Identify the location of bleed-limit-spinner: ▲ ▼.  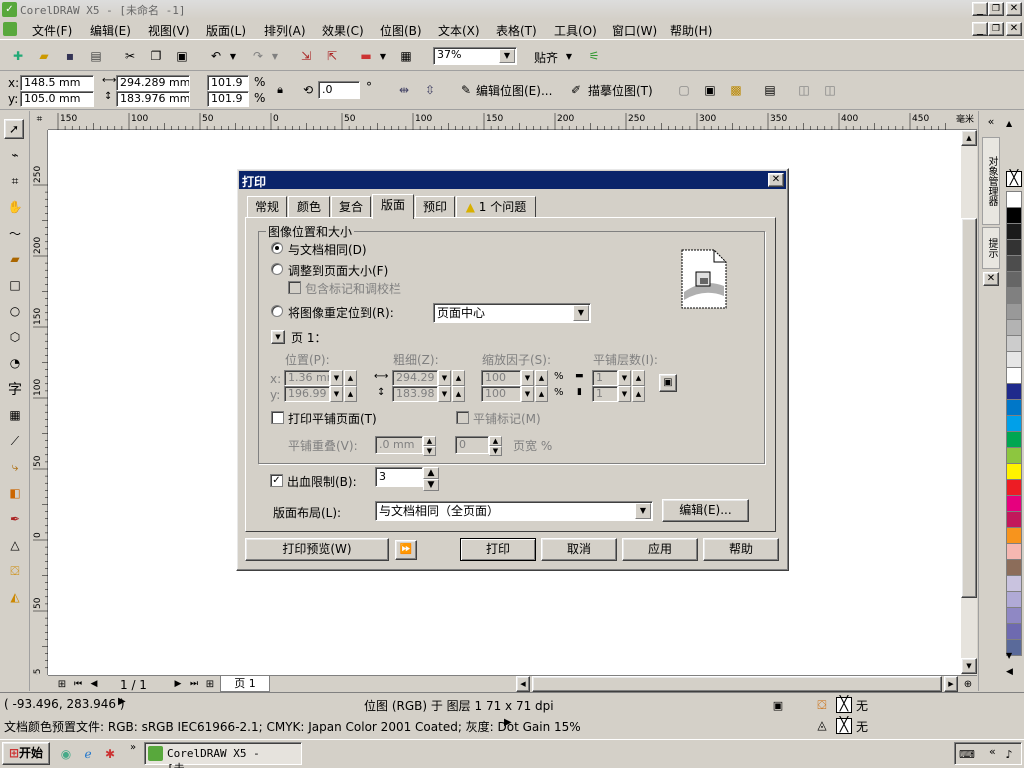
(431, 479).